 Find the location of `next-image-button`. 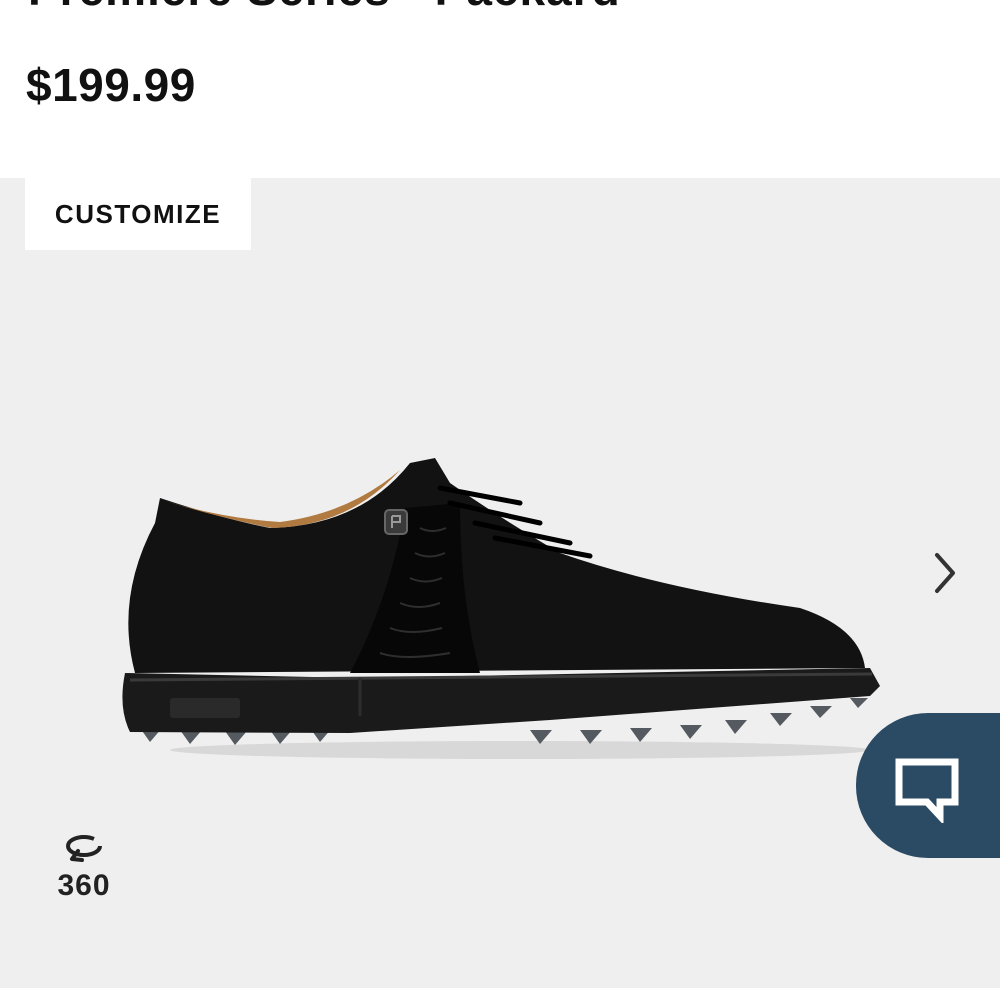

next-image-button is located at coordinates (945, 573).